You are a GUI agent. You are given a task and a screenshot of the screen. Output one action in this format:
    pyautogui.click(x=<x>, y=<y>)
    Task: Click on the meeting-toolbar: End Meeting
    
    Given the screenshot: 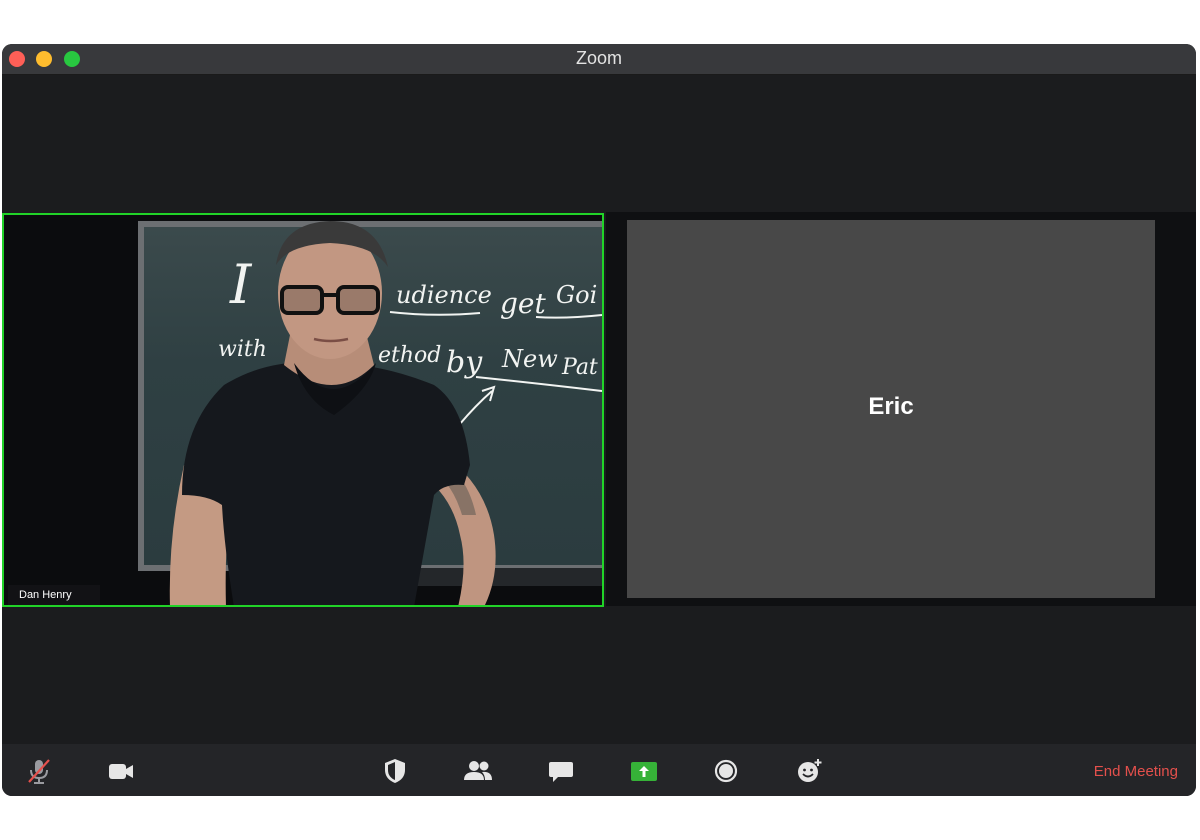 What is the action you would take?
    pyautogui.click(x=599, y=770)
    